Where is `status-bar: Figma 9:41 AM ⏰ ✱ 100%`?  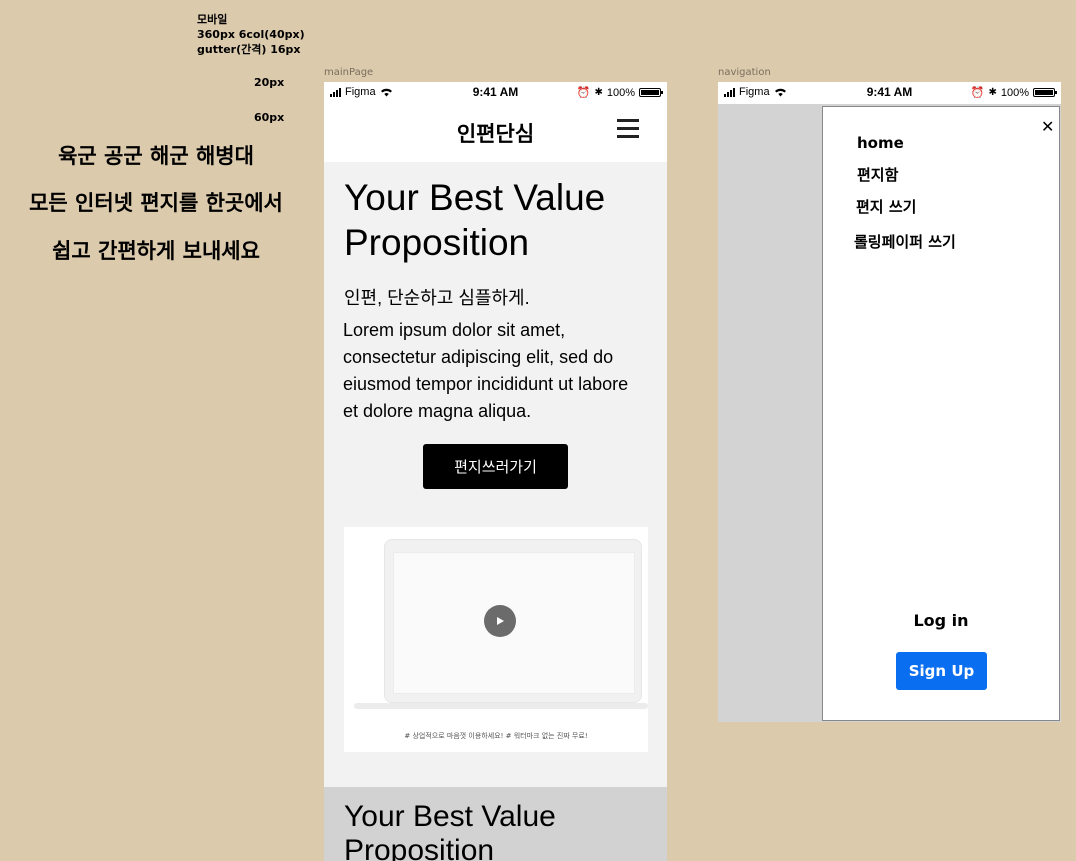 status-bar: Figma 9:41 AM ⏰ ✱ 100% is located at coordinates (495, 93).